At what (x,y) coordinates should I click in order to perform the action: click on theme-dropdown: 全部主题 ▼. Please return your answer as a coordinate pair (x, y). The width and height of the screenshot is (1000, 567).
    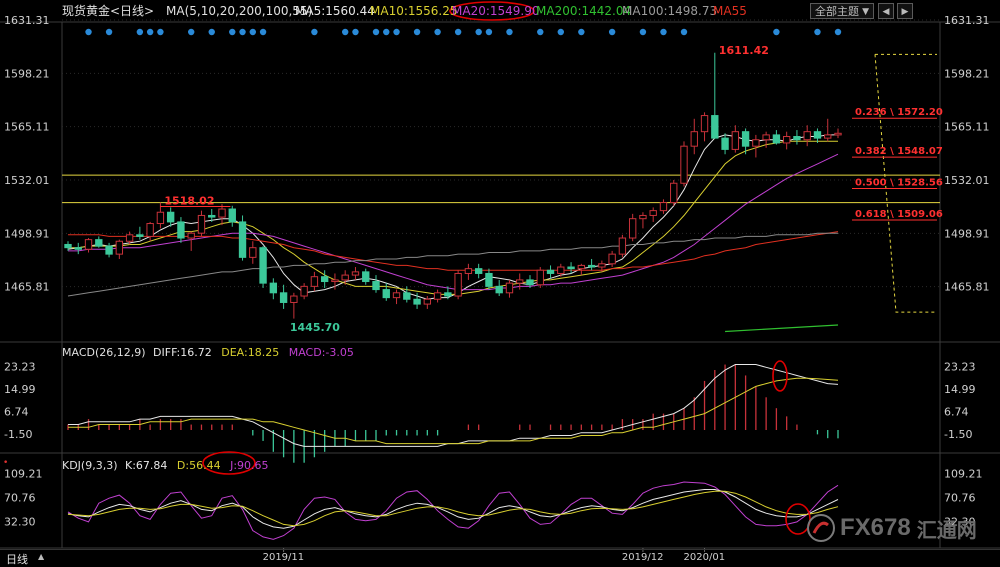
    Looking at the image, I should click on (842, 11).